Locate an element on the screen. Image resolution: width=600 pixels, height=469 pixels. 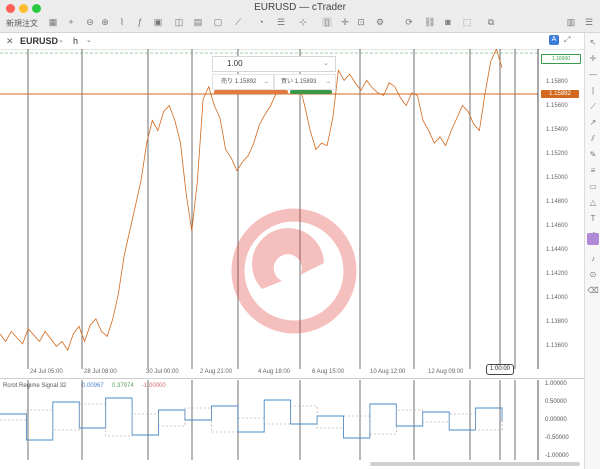
price-tick-label: 1.14400 is located at coordinates (557, 250).